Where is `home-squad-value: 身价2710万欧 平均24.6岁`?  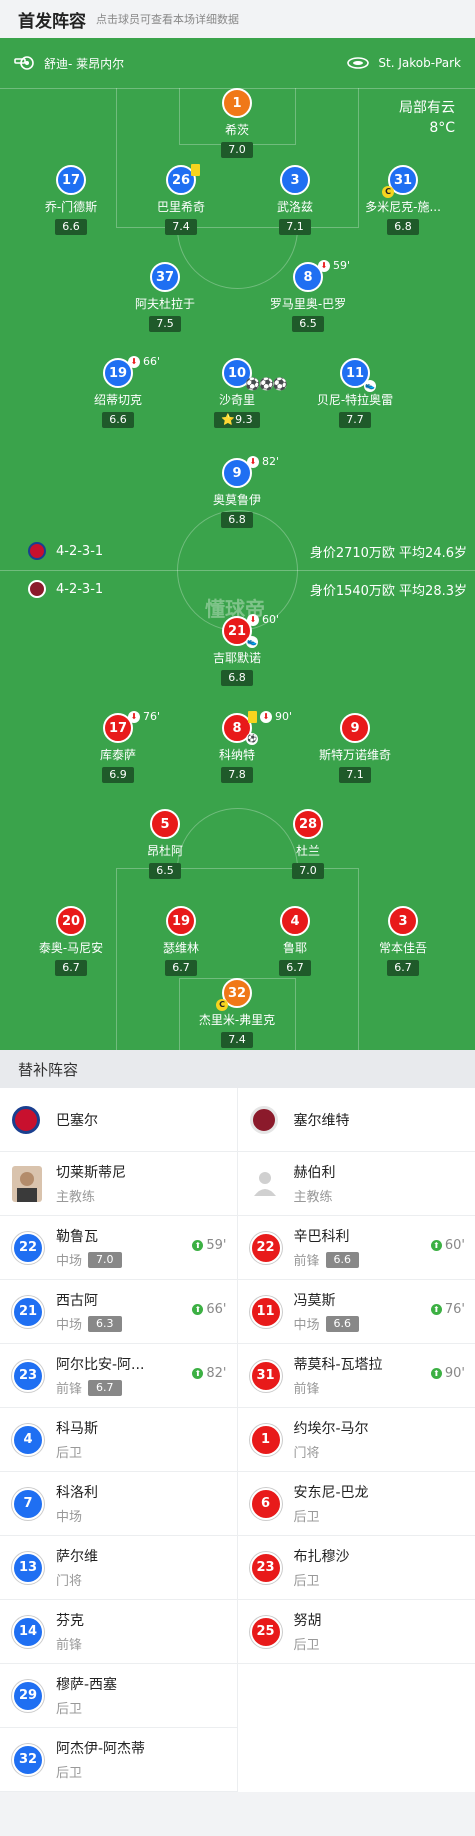 home-squad-value: 身价2710万欧 平均24.6岁 is located at coordinates (388, 553).